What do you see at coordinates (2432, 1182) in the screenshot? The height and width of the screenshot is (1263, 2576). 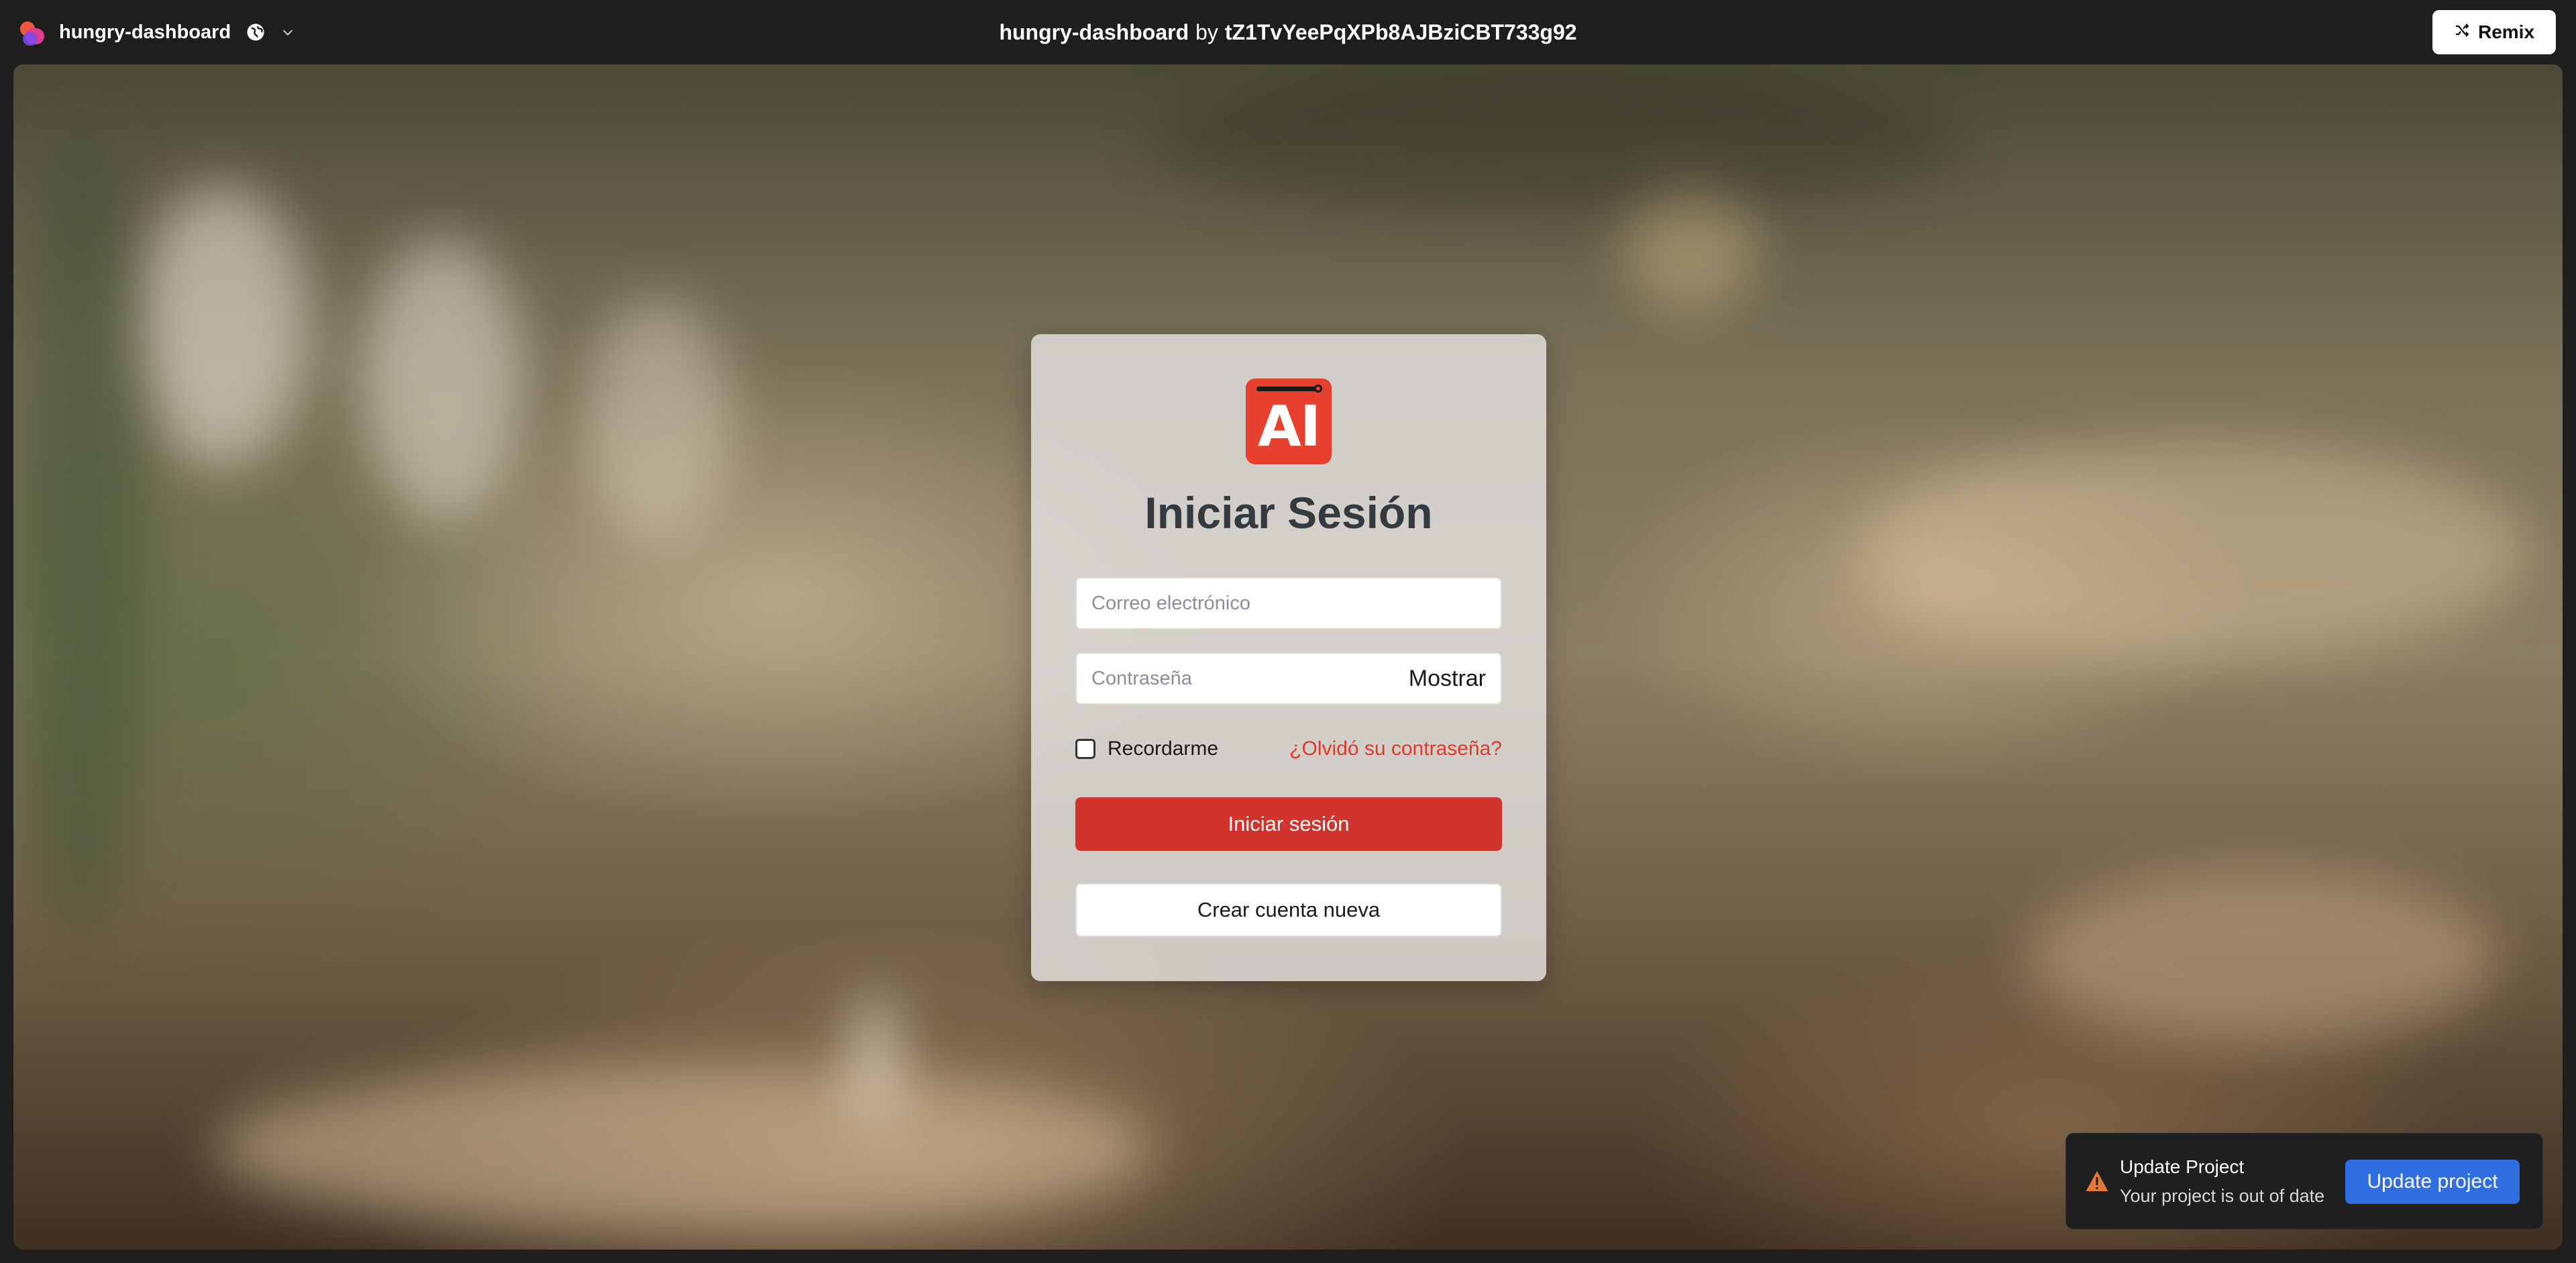 I see `update-project-button: Update project` at bounding box center [2432, 1182].